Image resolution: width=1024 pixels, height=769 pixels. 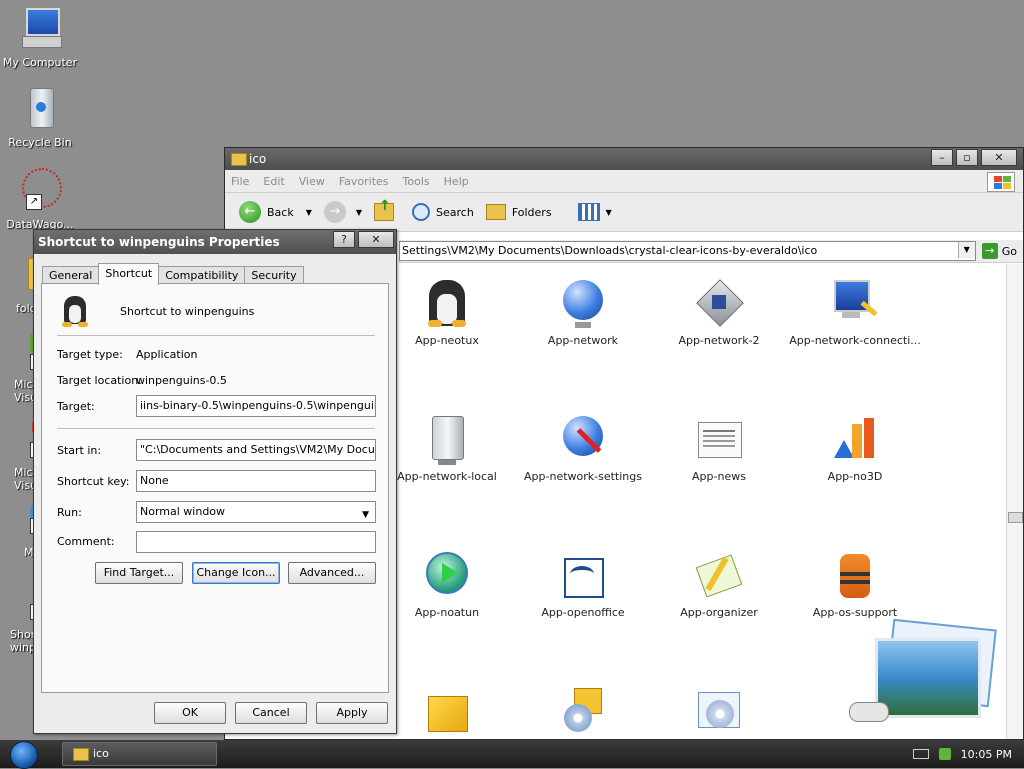 What do you see at coordinates (271, 713) in the screenshot?
I see `cancel-button: Cancel` at bounding box center [271, 713].